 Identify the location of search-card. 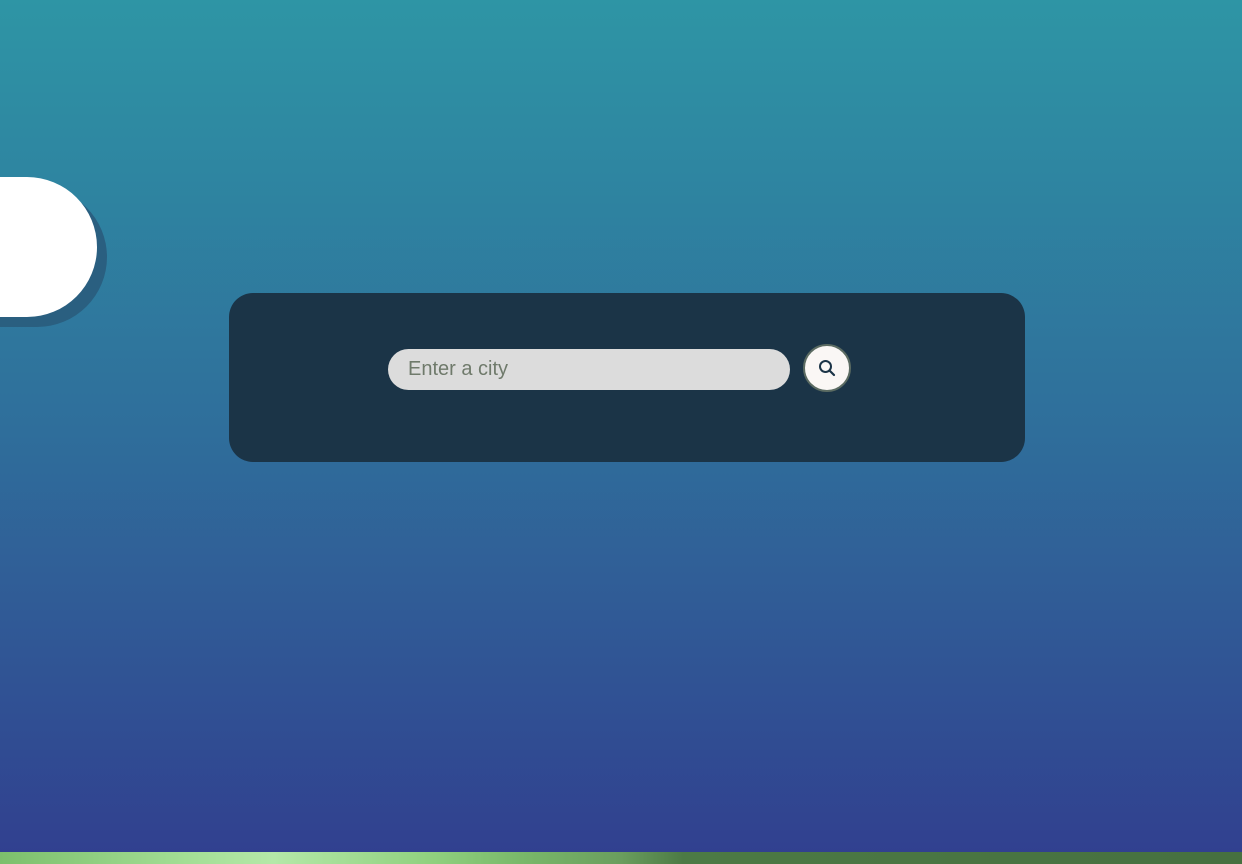
(627, 377).